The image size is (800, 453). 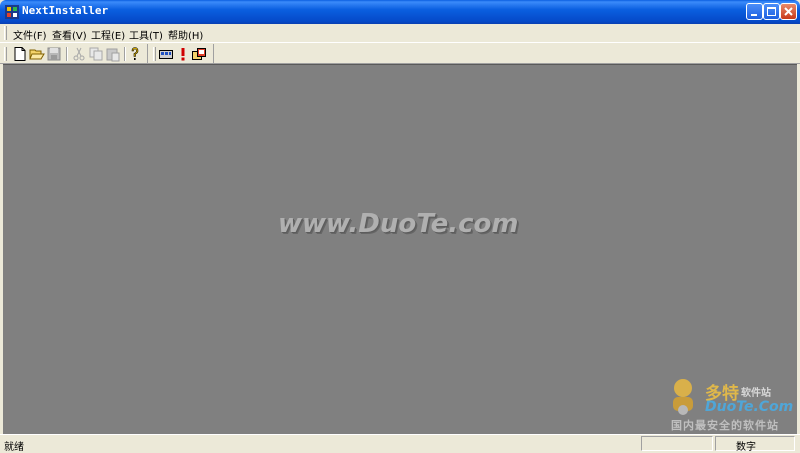 I want to click on menu-project: 工程(E), so click(x=108, y=34).